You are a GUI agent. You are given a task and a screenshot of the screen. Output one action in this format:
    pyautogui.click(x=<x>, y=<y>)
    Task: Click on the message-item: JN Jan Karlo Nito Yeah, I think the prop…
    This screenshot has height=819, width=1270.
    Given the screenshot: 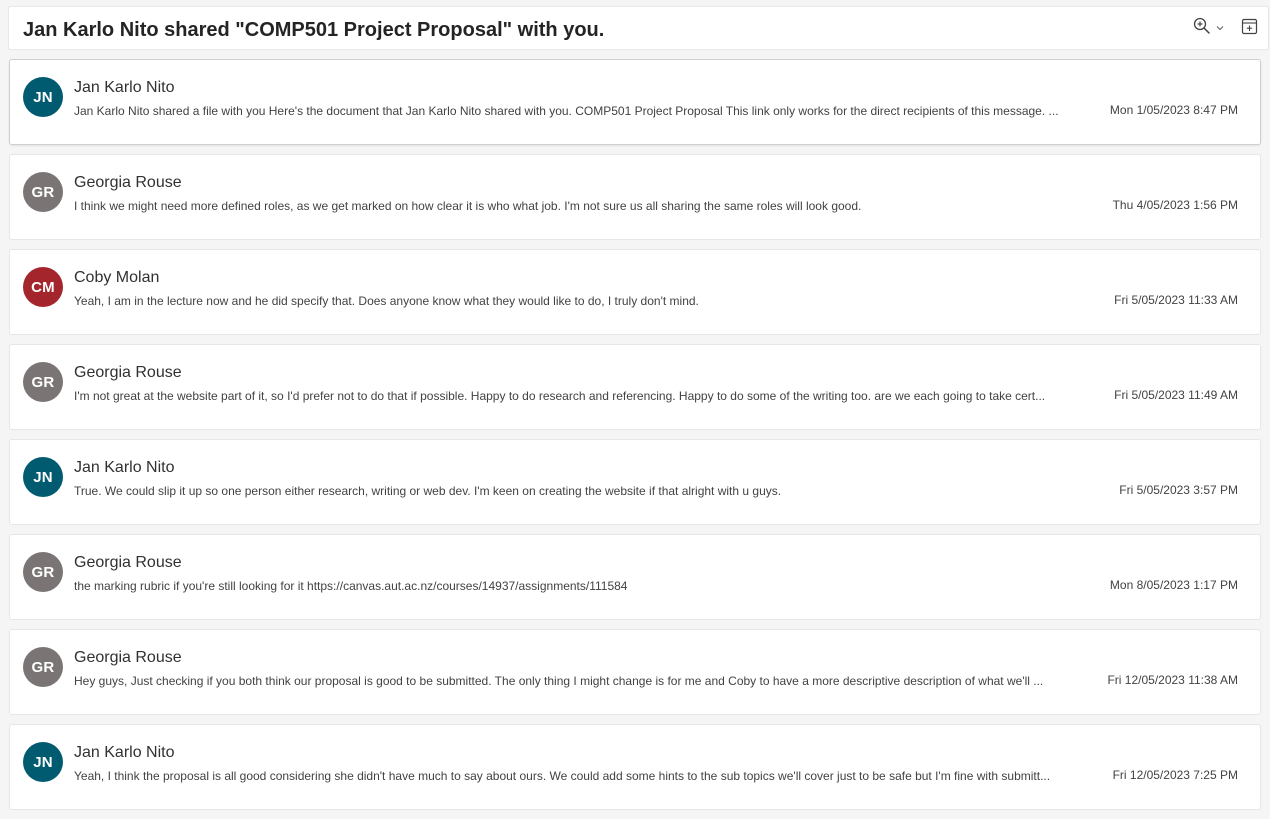 What is the action you would take?
    pyautogui.click(x=635, y=767)
    